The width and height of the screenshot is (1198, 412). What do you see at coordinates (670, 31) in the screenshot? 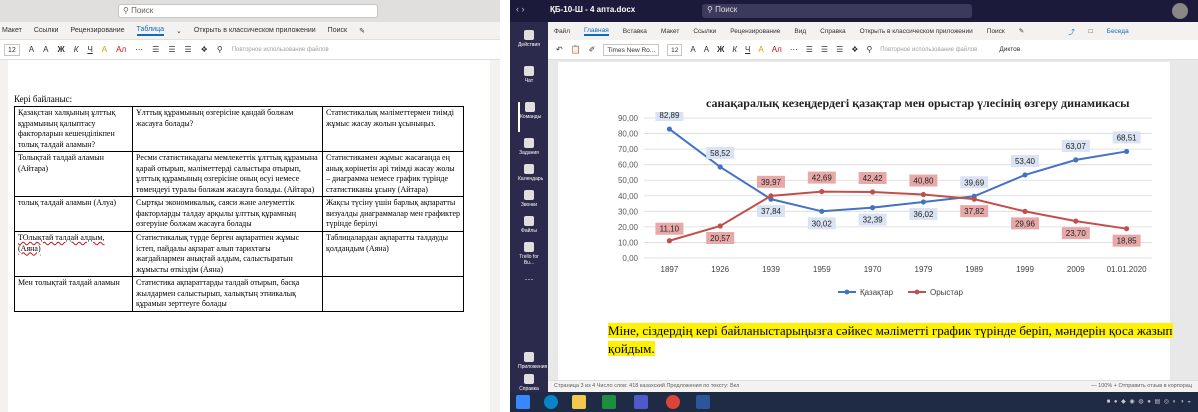
I see `tab-layout: Макет` at bounding box center [670, 31].